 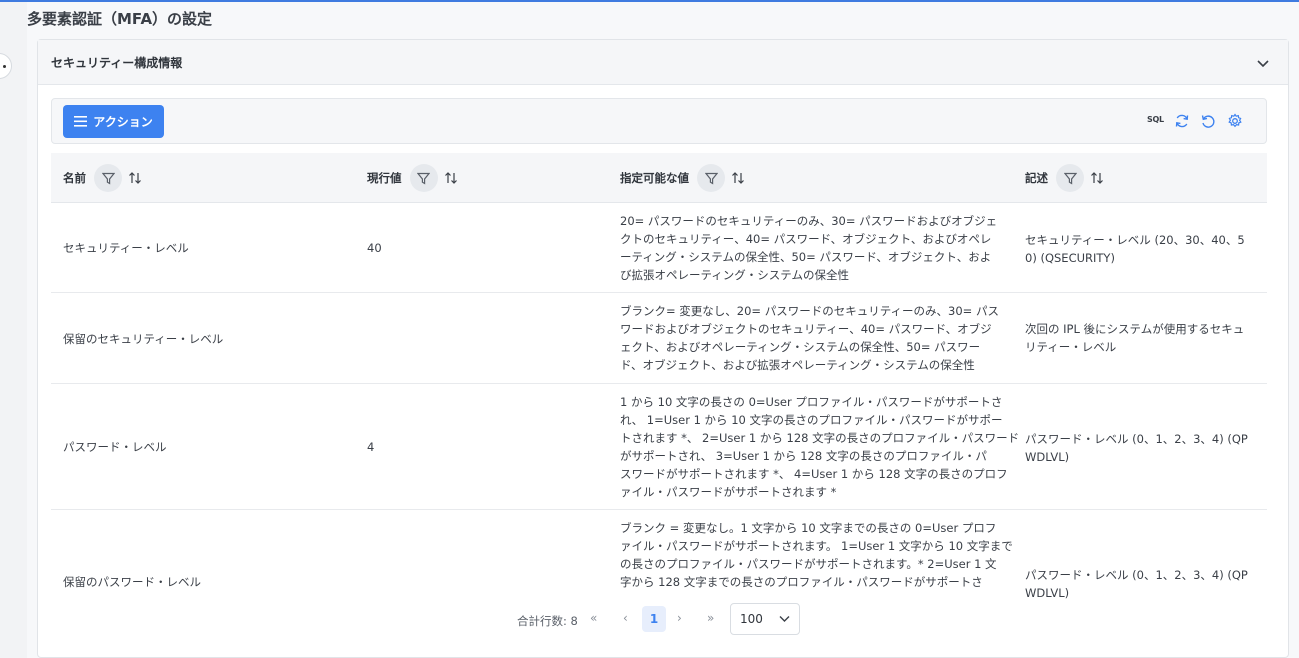 What do you see at coordinates (728, 492) in the screenshot?
I see `text-line: ァイル・パスワードがサポートされます *` at bounding box center [728, 492].